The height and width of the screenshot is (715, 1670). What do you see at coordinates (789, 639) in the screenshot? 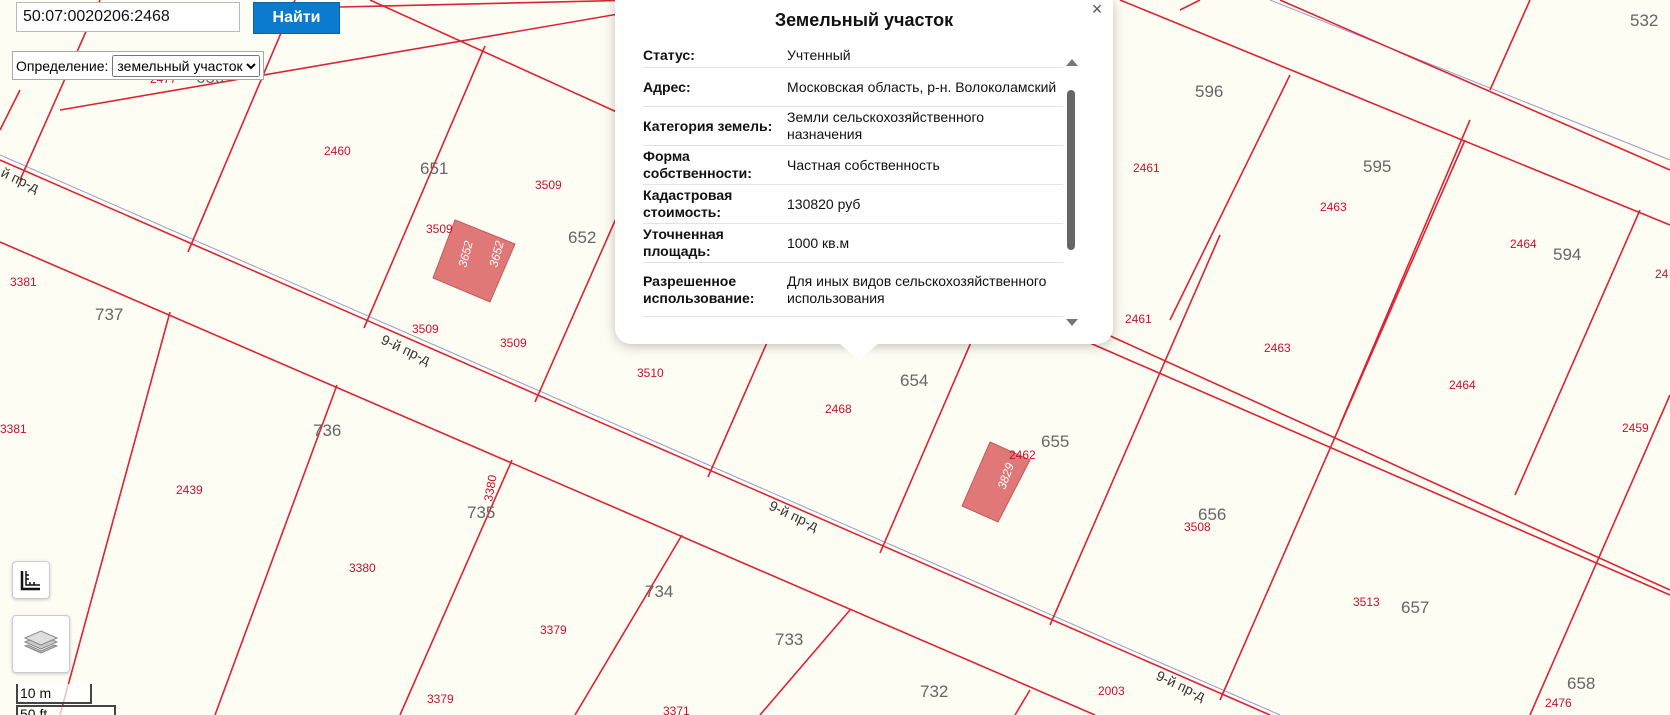
I see `block-label: 733` at bounding box center [789, 639].